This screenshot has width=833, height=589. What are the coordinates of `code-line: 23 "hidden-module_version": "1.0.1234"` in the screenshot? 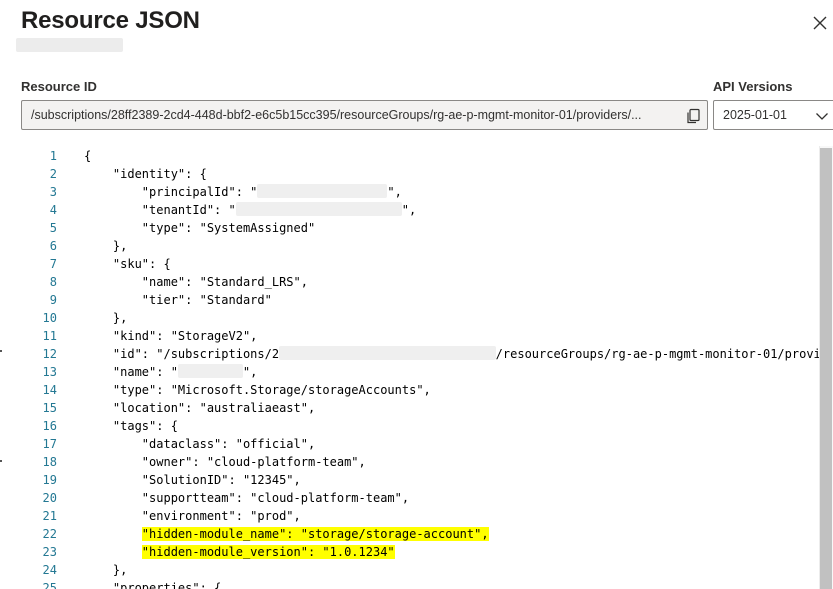 It's located at (416, 552).